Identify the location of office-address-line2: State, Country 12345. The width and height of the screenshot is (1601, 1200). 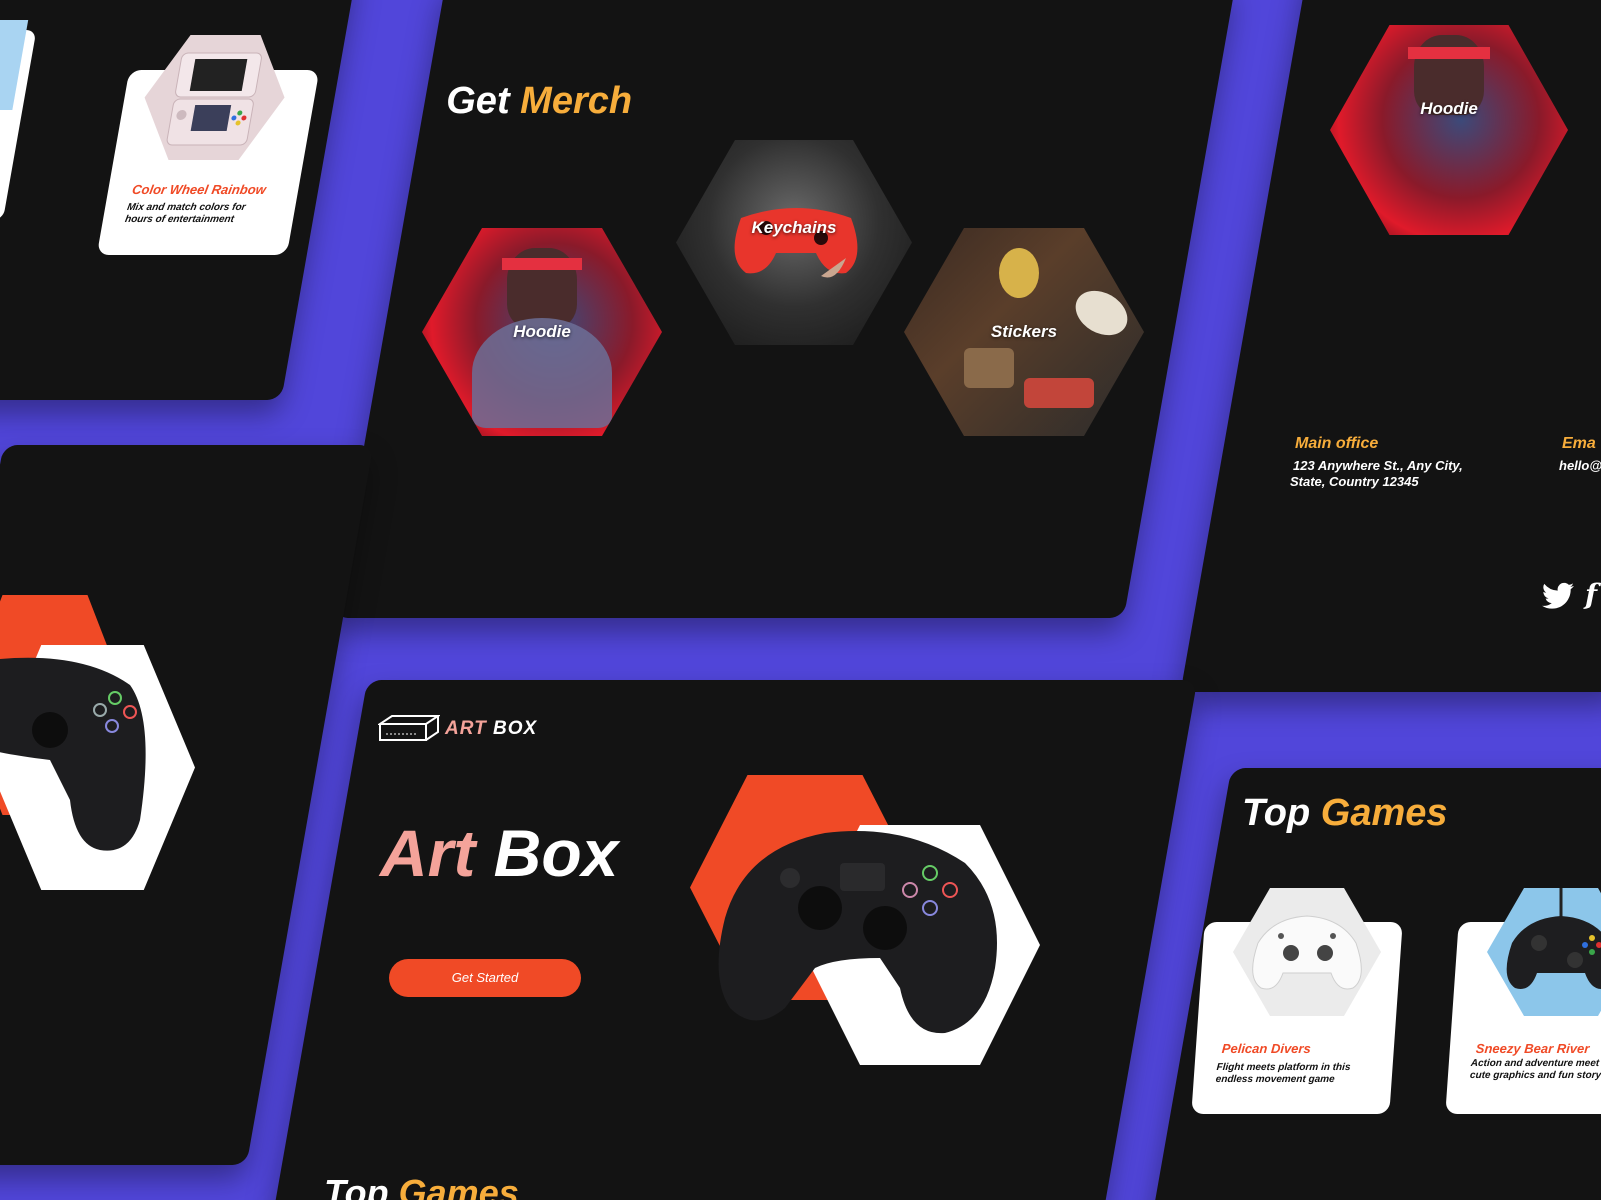
(1354, 481).